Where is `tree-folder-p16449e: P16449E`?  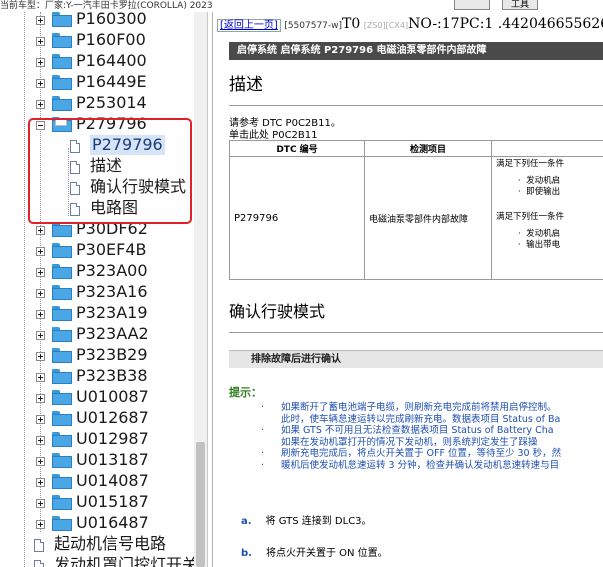 tree-folder-p16449e: P16449E is located at coordinates (103, 82).